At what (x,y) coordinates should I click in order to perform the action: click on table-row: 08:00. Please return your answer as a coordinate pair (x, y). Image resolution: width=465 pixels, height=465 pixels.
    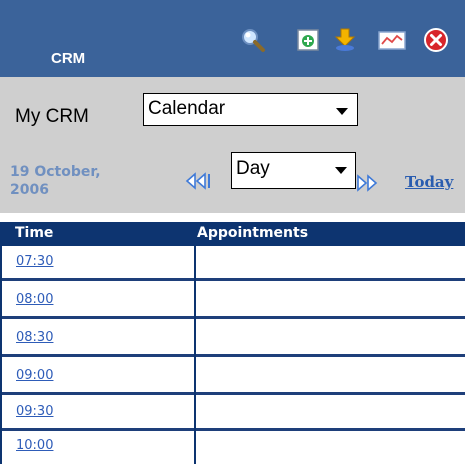
    Looking at the image, I should click on (232, 301).